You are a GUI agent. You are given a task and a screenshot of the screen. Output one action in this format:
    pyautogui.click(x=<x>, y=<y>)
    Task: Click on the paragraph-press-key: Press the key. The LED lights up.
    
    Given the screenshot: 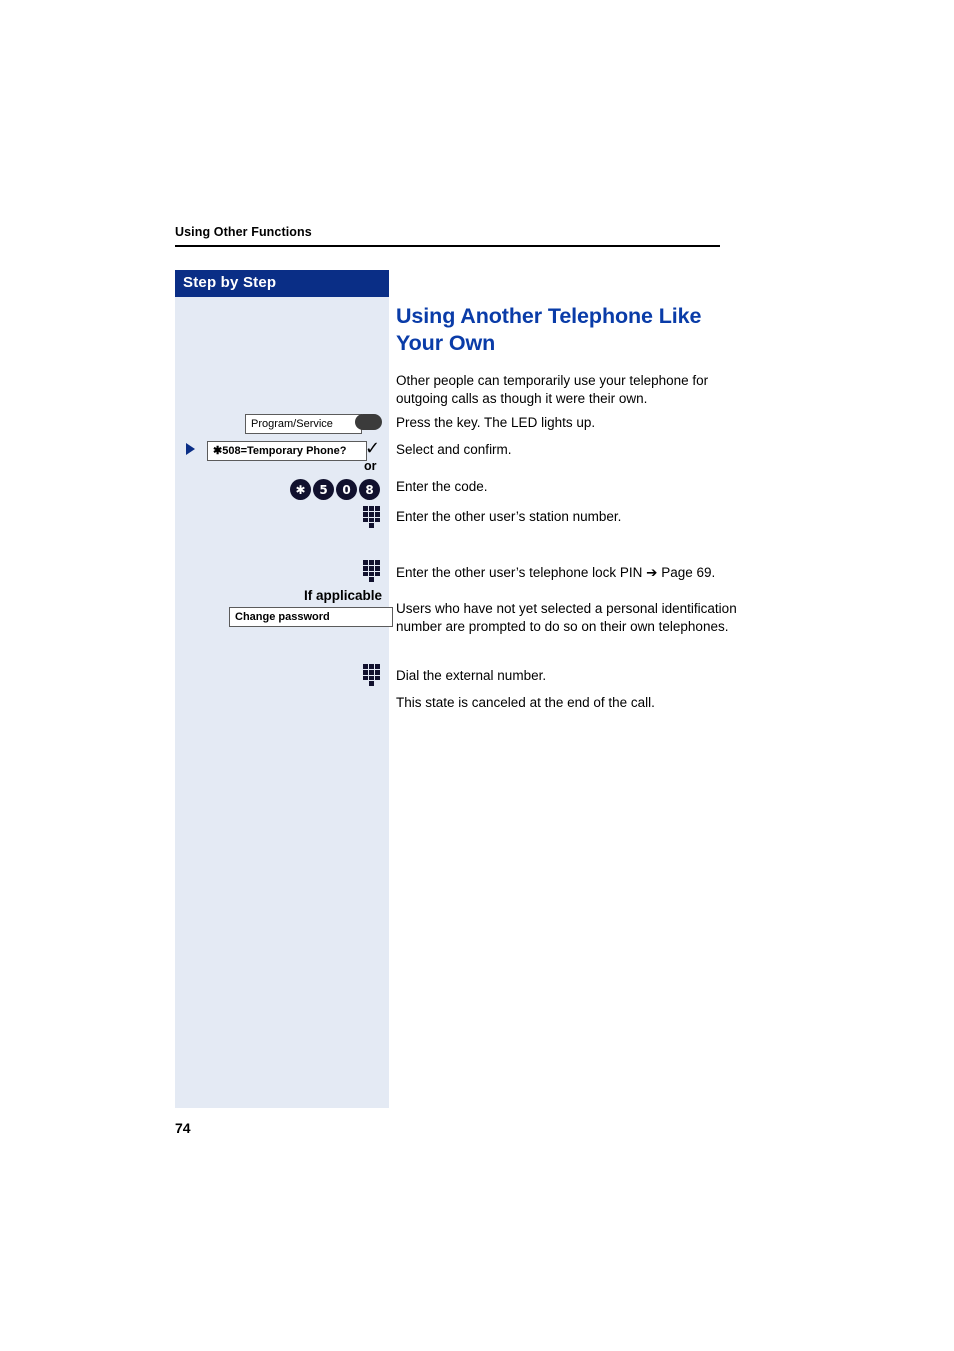 What is the action you would take?
    pyautogui.click(x=496, y=422)
    